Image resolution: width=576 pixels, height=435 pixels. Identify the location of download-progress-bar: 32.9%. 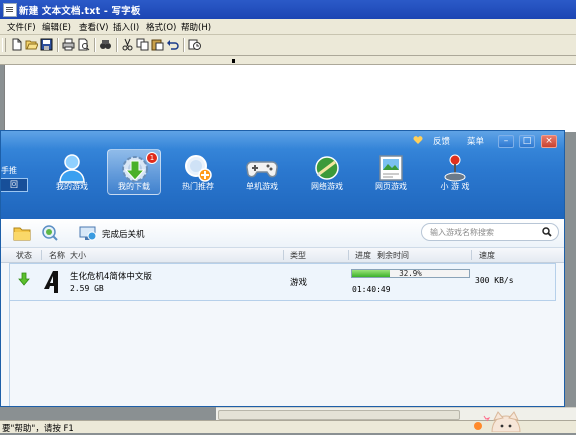
(410, 273).